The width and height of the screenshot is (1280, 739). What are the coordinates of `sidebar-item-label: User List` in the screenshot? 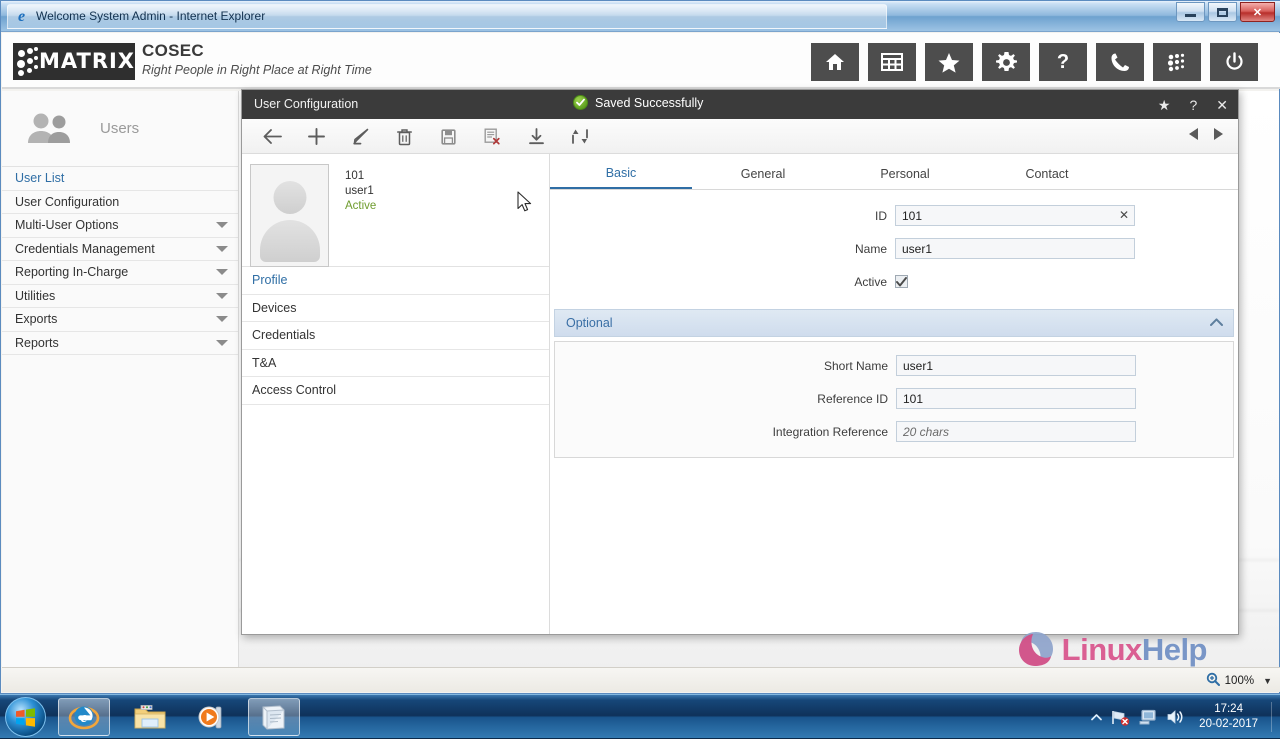 It's located at (39, 178).